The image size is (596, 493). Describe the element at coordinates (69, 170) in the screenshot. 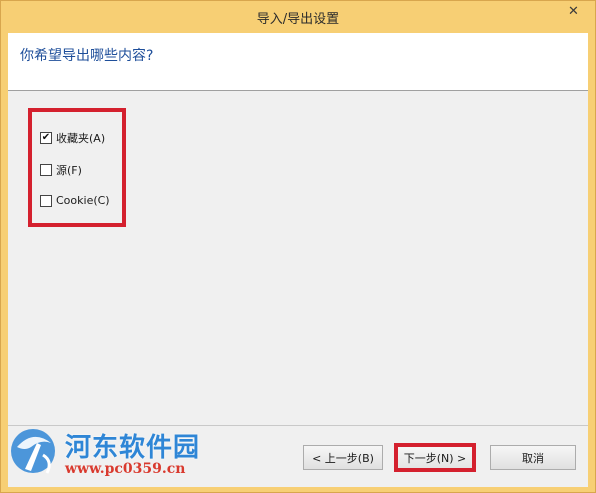

I see `feeds-label: 源(F)` at that location.